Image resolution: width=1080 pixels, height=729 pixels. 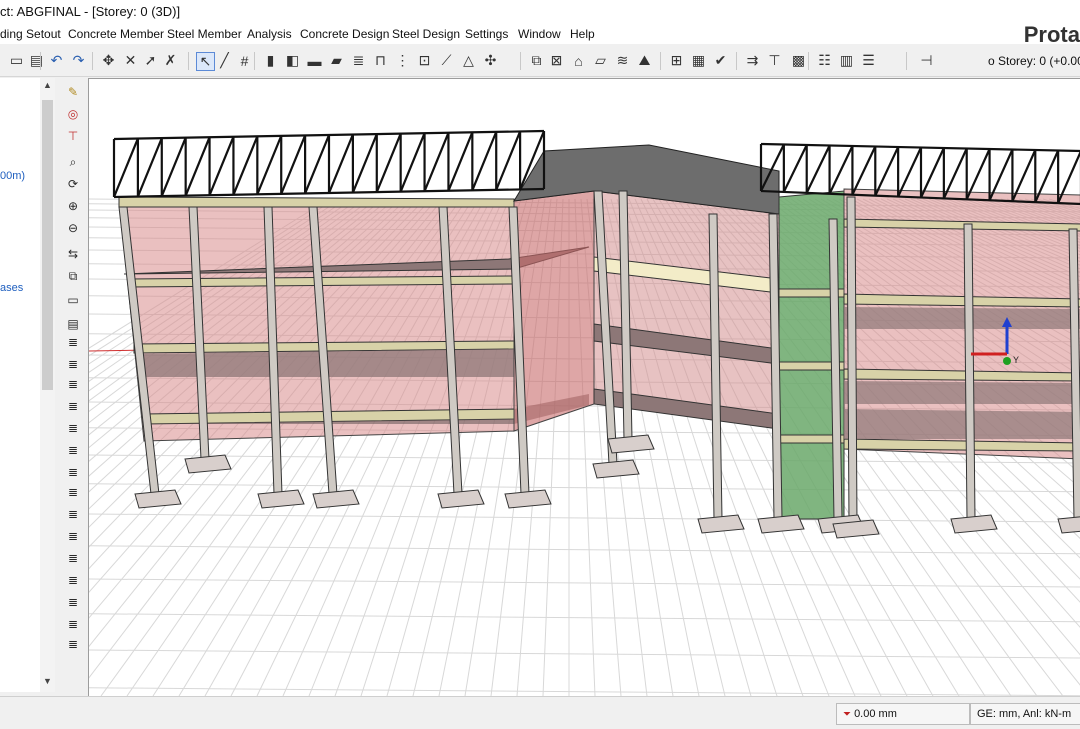 What do you see at coordinates (329, 164) in the screenshot?
I see `roof-truss-left` at bounding box center [329, 164].